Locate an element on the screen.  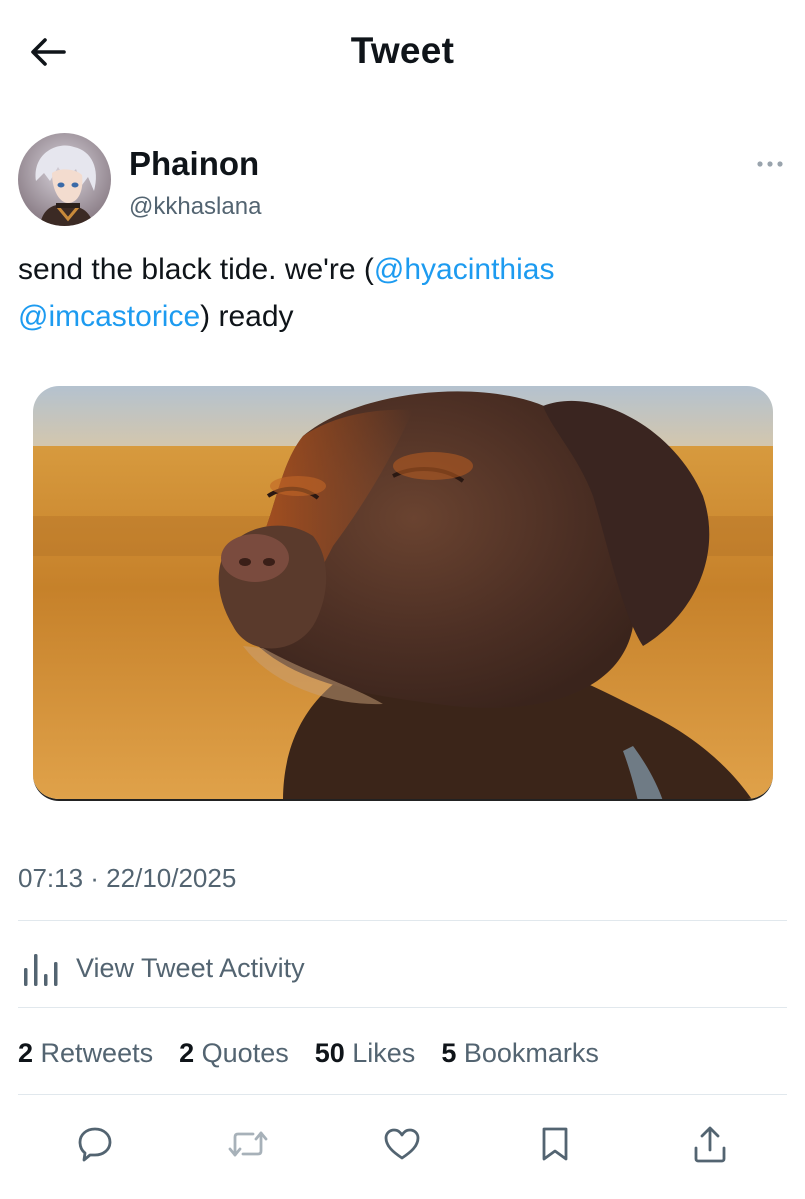
more-horizontal-icon is located at coordinates (770, 164).